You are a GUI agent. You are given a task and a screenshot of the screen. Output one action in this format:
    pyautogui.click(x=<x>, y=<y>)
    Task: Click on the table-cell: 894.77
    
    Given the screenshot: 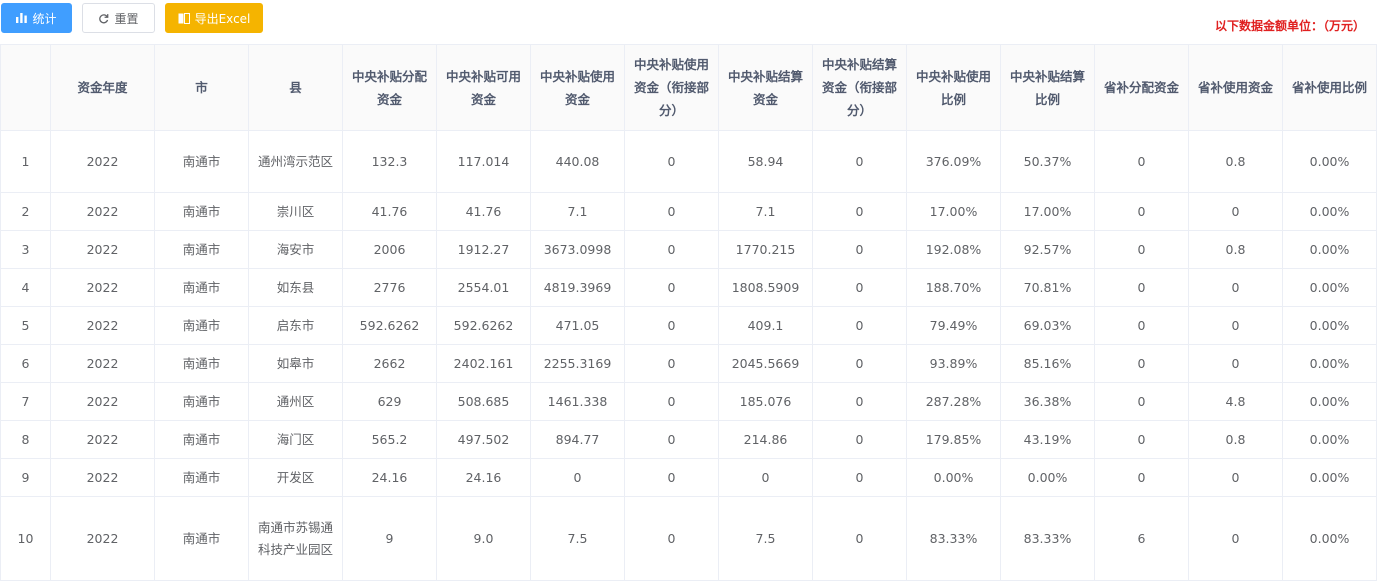 What is the action you would take?
    pyautogui.click(x=577, y=439)
    